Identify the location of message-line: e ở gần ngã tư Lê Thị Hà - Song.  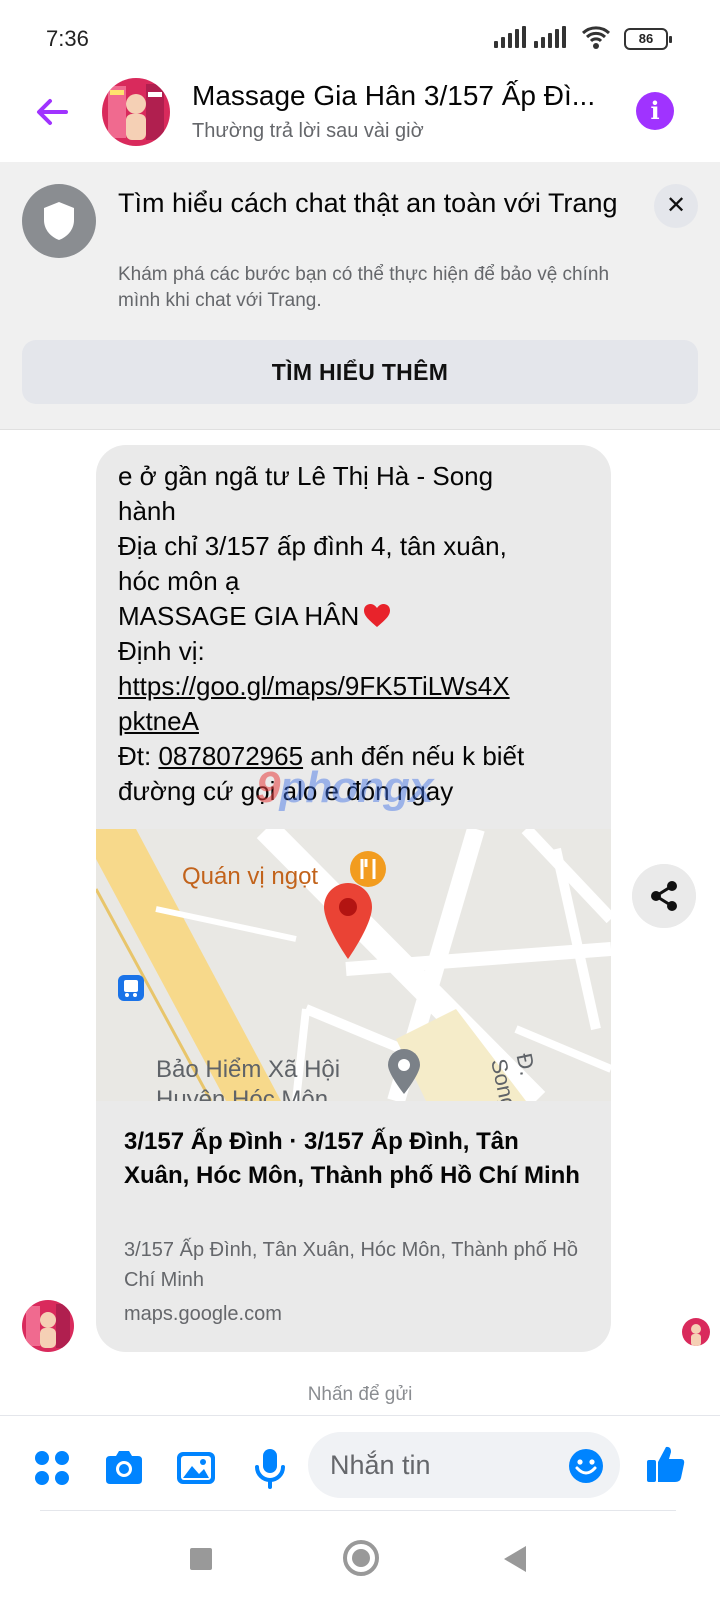
(306, 476).